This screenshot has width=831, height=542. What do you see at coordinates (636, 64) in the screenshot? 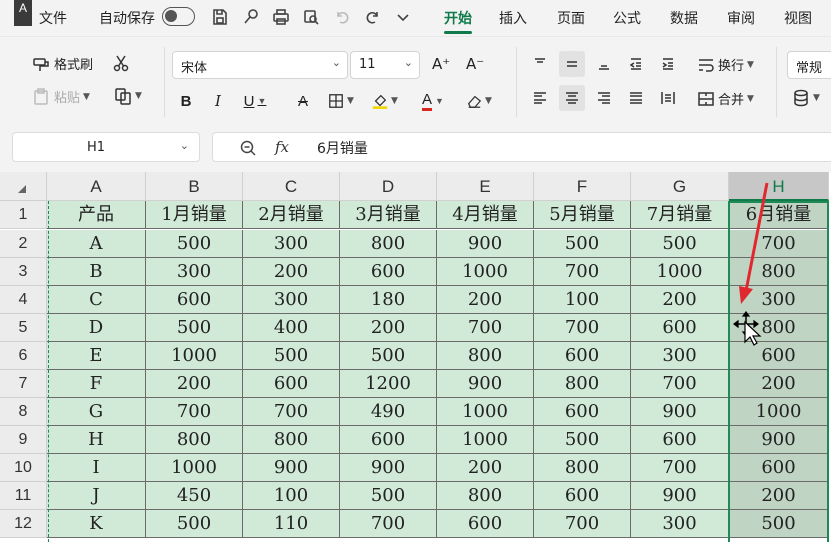
I see `decrease-indent-button` at bounding box center [636, 64].